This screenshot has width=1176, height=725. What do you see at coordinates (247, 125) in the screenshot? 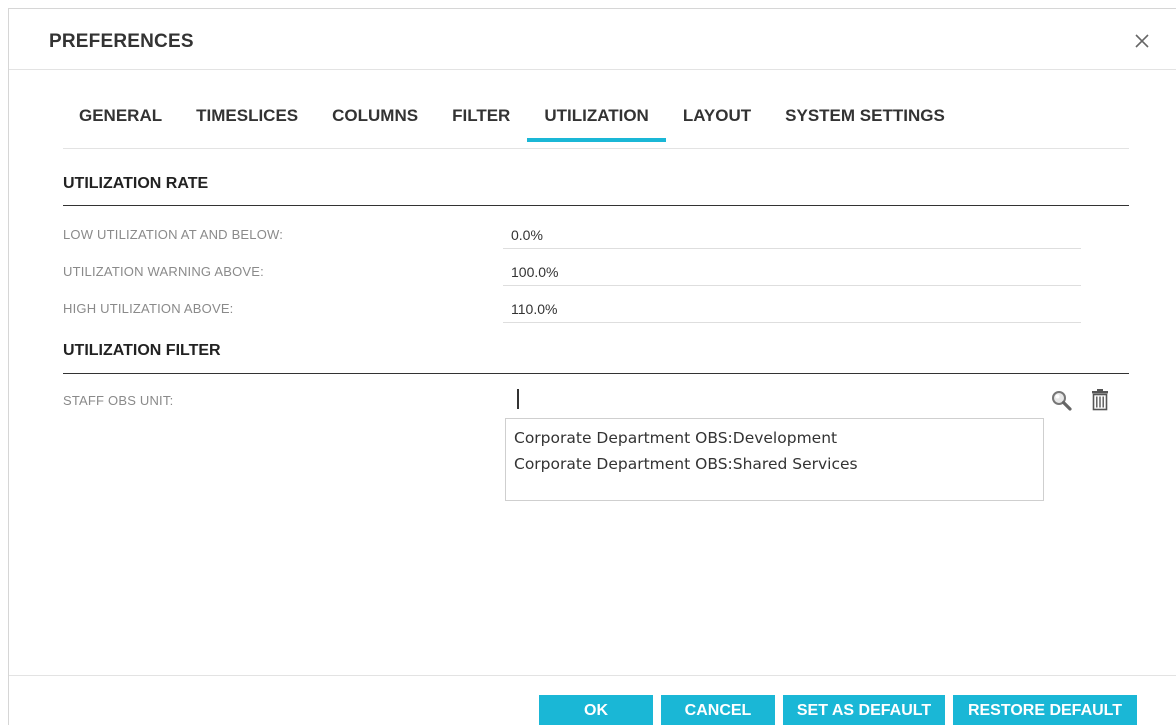
I see `tab-timeslices: TIMESLICES` at bounding box center [247, 125].